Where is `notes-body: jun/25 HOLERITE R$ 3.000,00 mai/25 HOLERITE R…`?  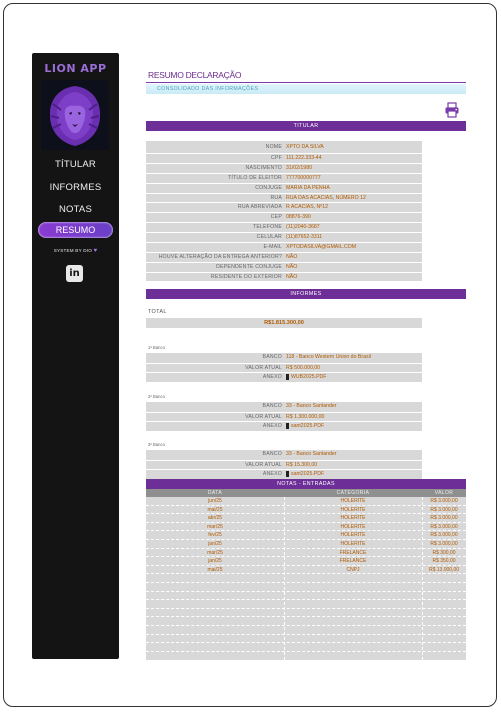
notes-body: jun/25 HOLERITE R$ 3.000,00 mai/25 HOLERITE R… is located at coordinates (306, 578).